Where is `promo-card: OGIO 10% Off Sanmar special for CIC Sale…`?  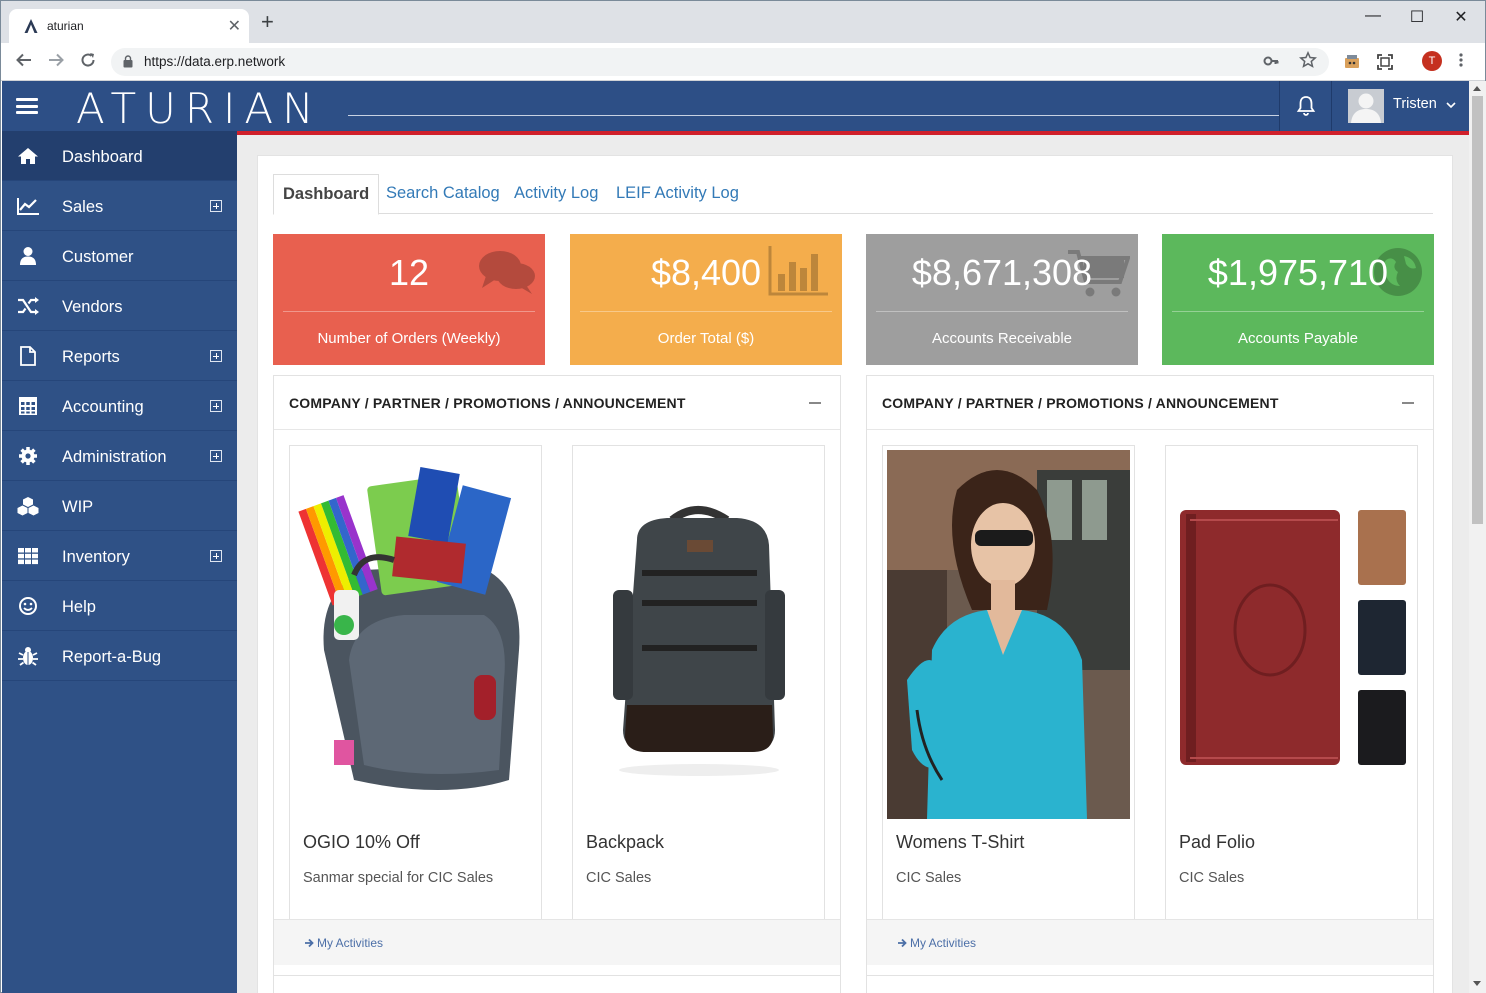 promo-card: OGIO 10% Off Sanmar special for CIC Sale… is located at coordinates (415, 683).